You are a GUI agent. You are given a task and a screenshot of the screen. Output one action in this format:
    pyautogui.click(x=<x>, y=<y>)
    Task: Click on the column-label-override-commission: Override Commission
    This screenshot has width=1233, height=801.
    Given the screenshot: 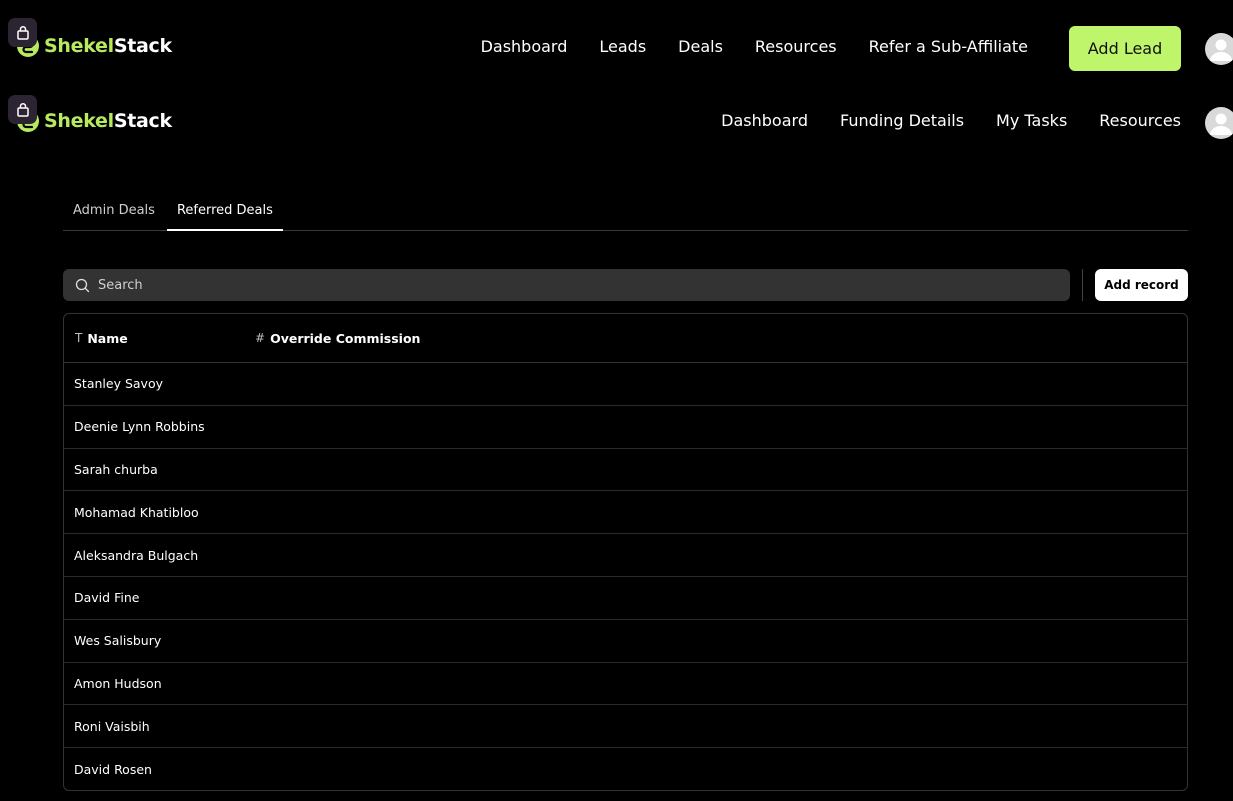 What is the action you would take?
    pyautogui.click(x=345, y=338)
    